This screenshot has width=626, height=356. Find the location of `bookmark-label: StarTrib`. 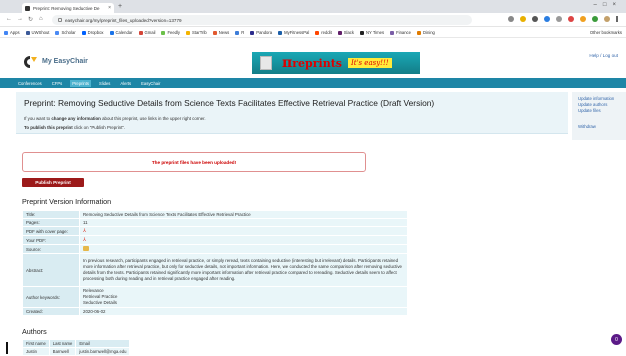

bookmark-label: StarTrib is located at coordinates (199, 32).